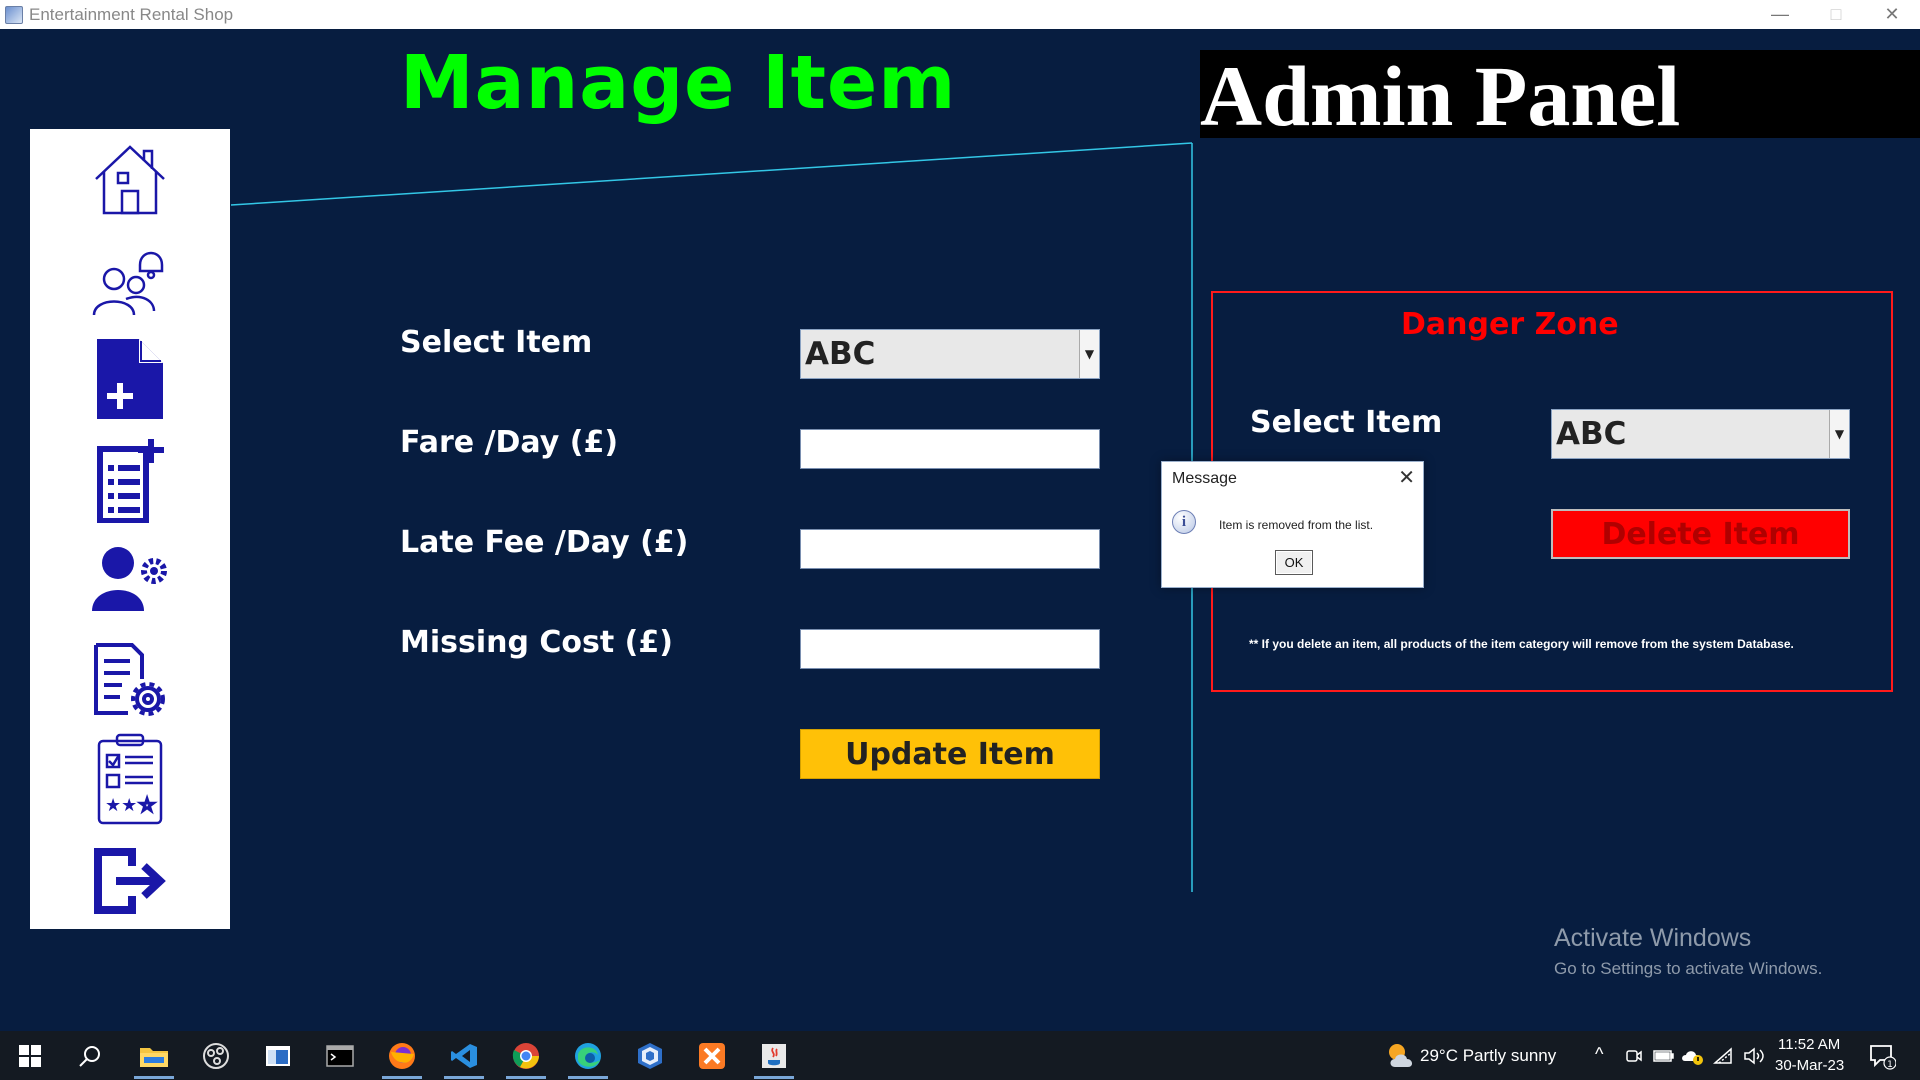 The image size is (1920, 1080). I want to click on firefox-icon, so click(402, 1055).